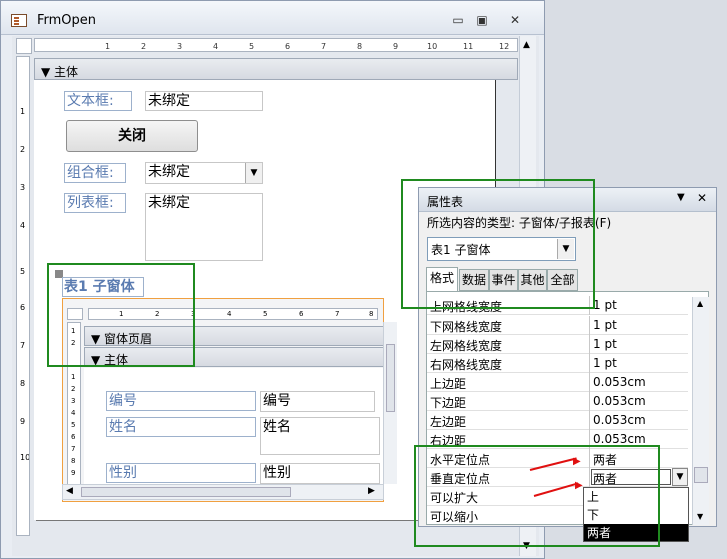 This screenshot has height=559, width=727. I want to click on property-row: 下网格线宽度 1 pt, so click(557, 325).